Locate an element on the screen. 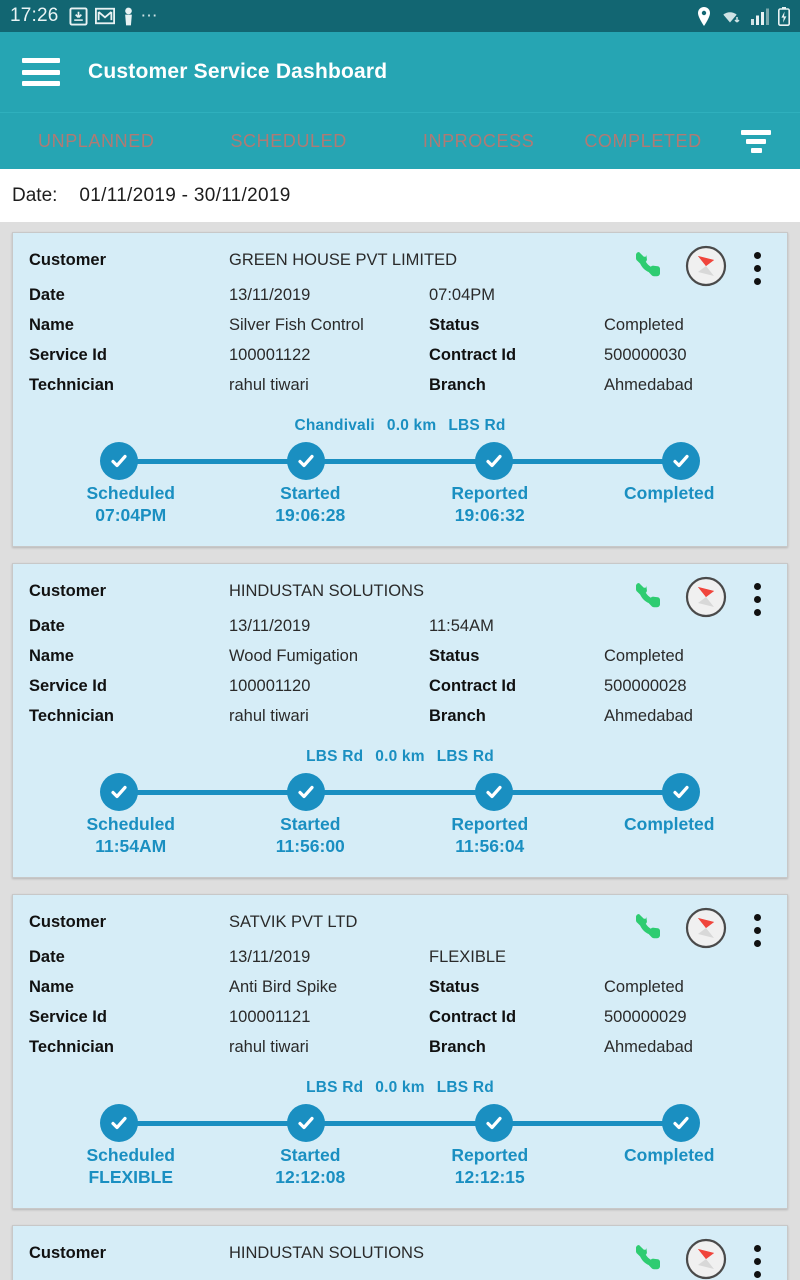  contract-id-value: 500000029 is located at coordinates (645, 1017).